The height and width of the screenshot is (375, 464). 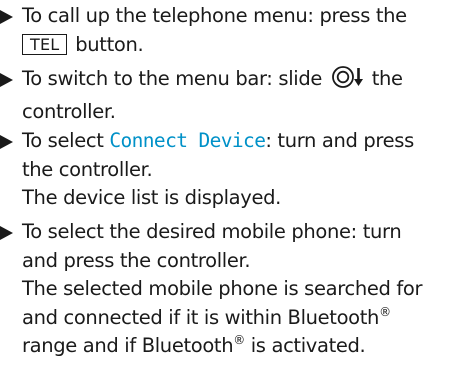 What do you see at coordinates (45, 44) in the screenshot?
I see `tel-key-label: TEL` at bounding box center [45, 44].